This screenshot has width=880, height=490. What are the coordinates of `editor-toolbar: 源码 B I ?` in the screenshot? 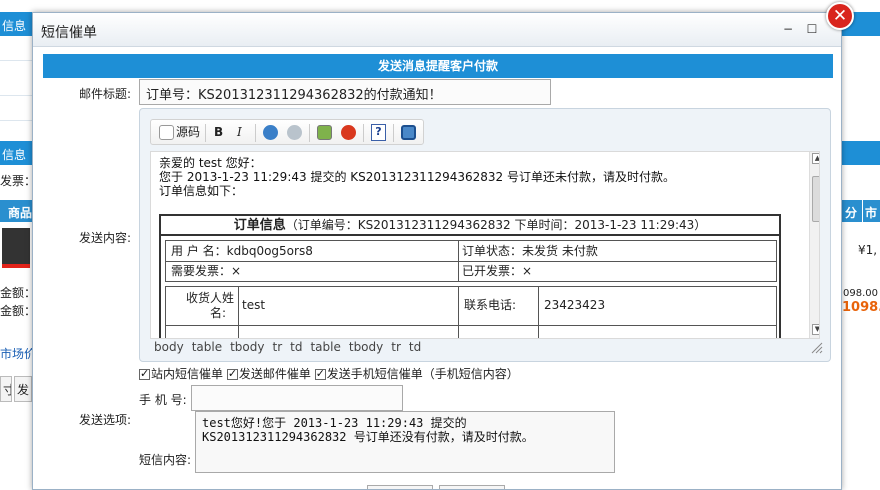 It's located at (287, 132).